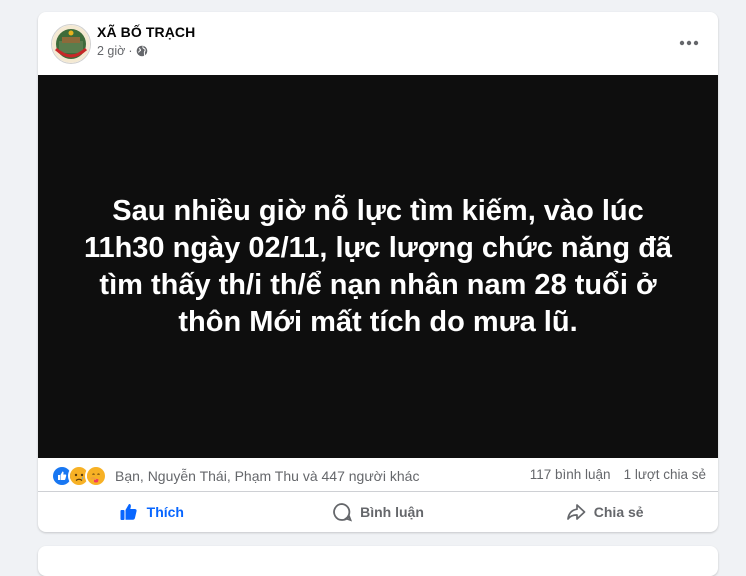  What do you see at coordinates (96, 476) in the screenshot?
I see `care-reaction-icon` at bounding box center [96, 476].